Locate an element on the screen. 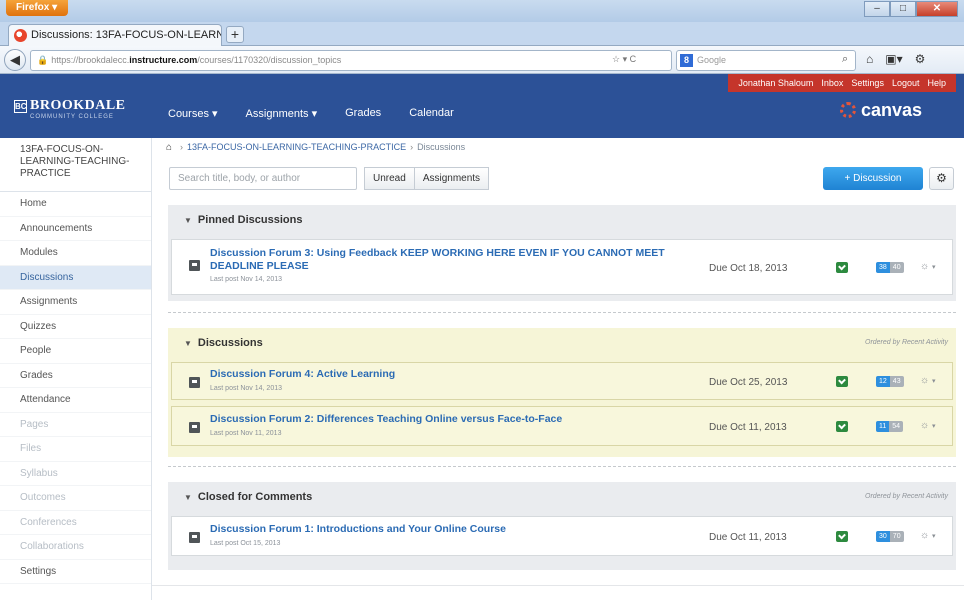 This screenshot has height=600, width=964. logo-main-text: BROOKDALE is located at coordinates (78, 105).